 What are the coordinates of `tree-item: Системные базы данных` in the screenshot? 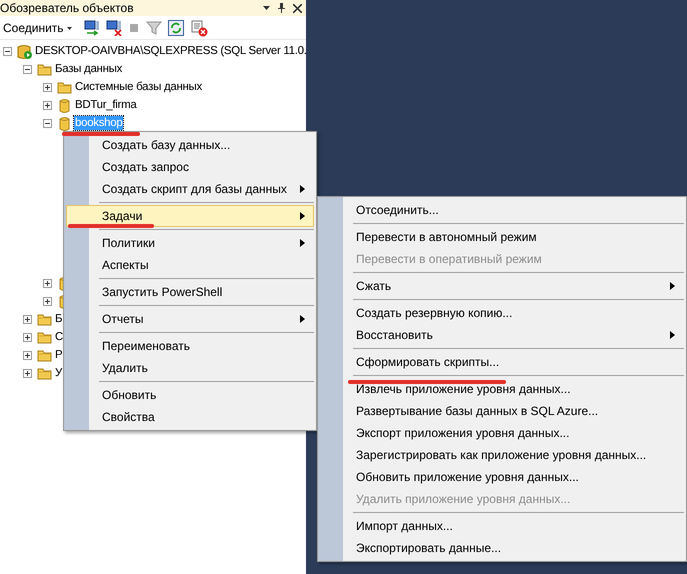 It's located at (138, 87).